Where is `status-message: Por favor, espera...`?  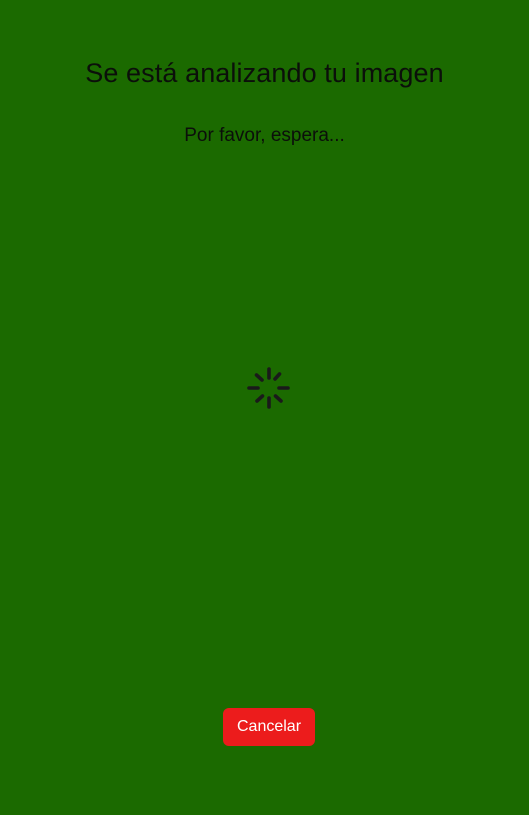
status-message: Por favor, espera... is located at coordinates (264, 135).